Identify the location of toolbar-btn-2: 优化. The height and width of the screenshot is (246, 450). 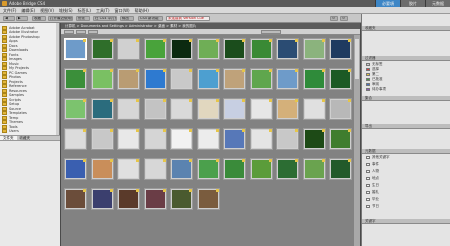
(83, 18).